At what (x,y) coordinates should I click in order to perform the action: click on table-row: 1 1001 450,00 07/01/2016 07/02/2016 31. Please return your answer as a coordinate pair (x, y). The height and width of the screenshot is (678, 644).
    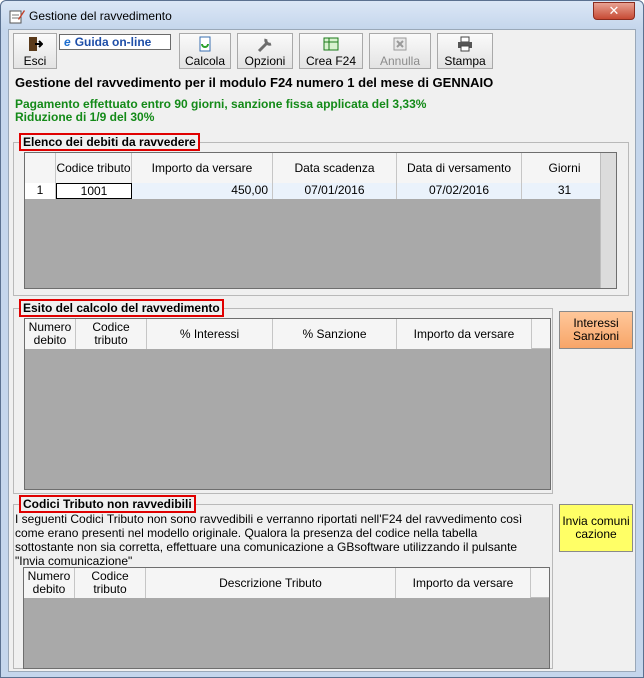
    Looking at the image, I should click on (316, 191).